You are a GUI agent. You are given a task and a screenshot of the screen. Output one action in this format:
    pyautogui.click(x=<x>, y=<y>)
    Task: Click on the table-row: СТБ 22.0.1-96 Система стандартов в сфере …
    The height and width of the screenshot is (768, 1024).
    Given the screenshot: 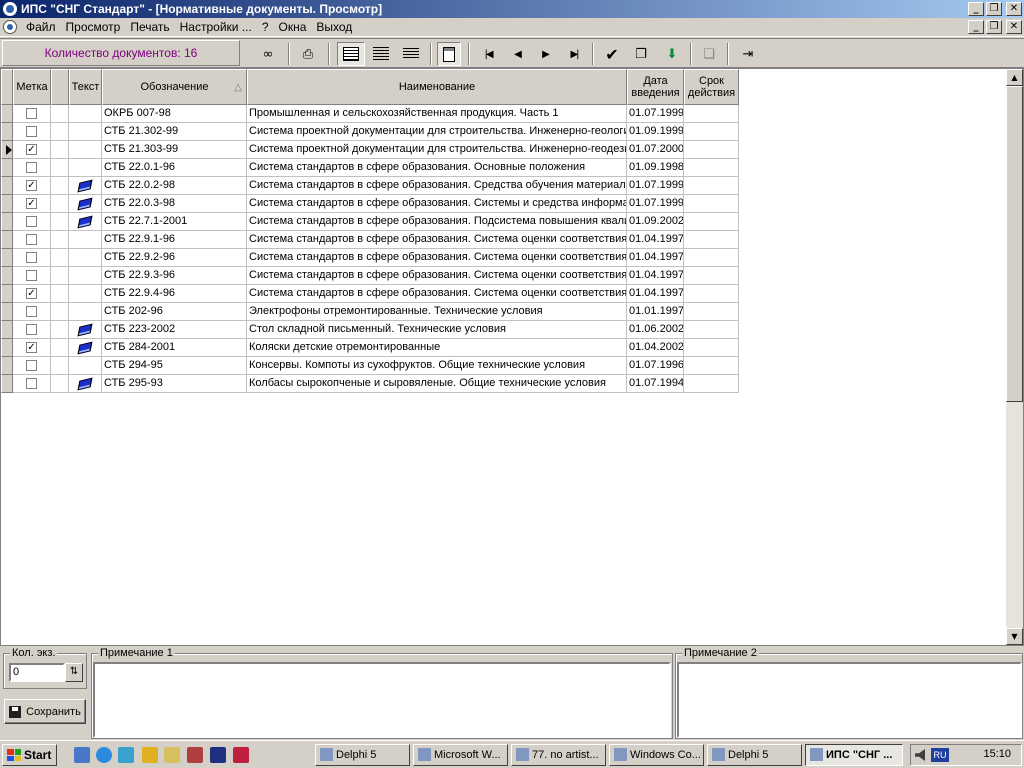 What is the action you would take?
    pyautogui.click(x=370, y=168)
    